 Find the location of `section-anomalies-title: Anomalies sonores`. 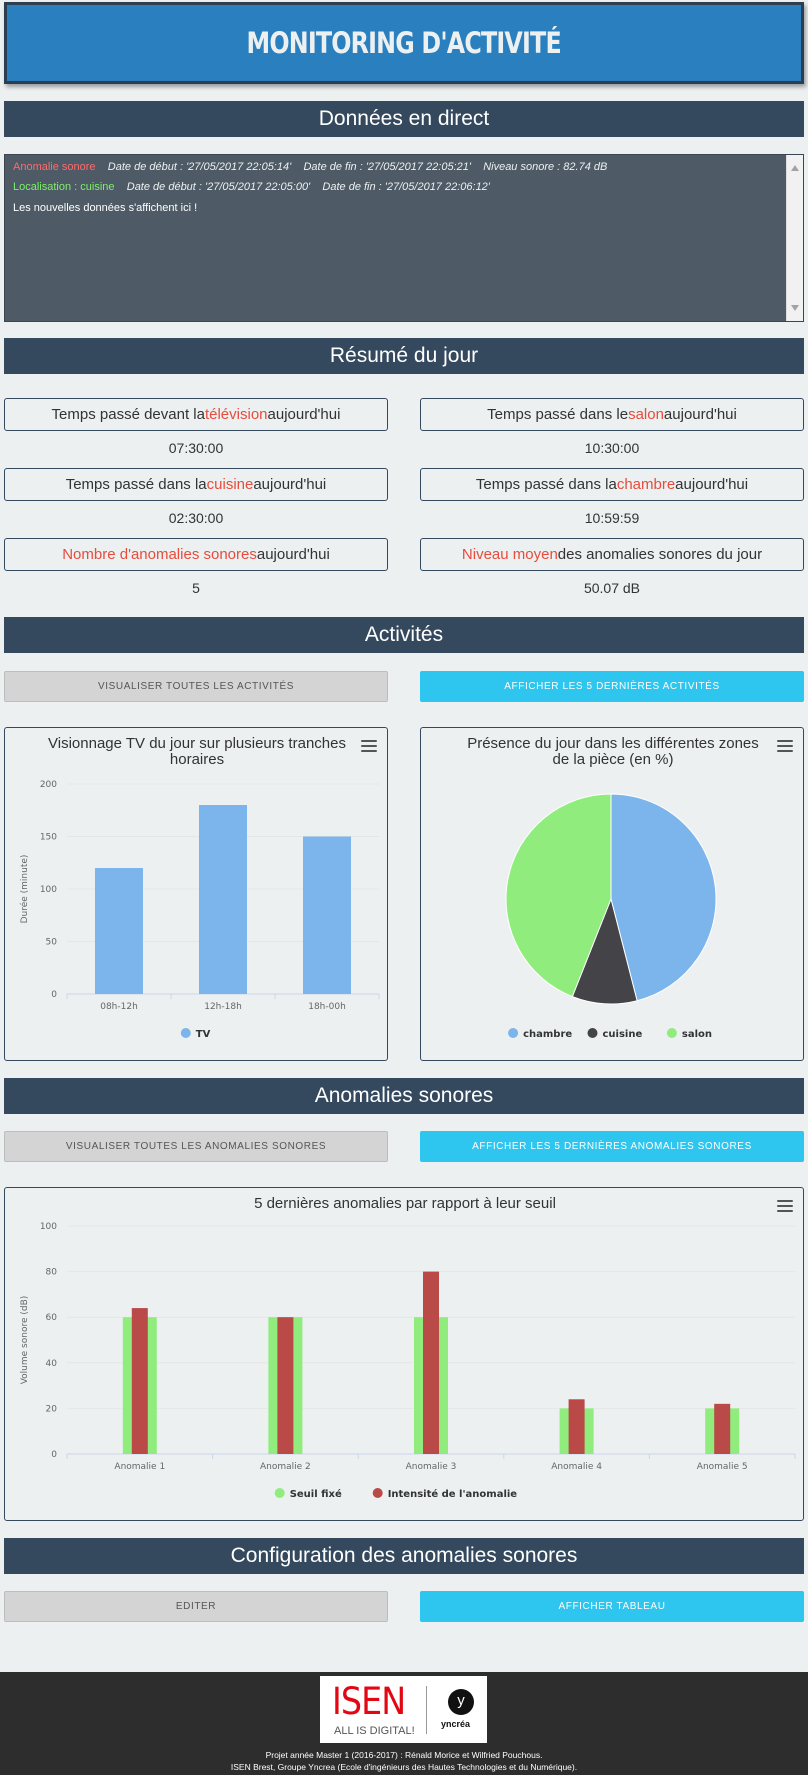

section-anomalies-title: Anomalies sonores is located at coordinates (404, 1096).